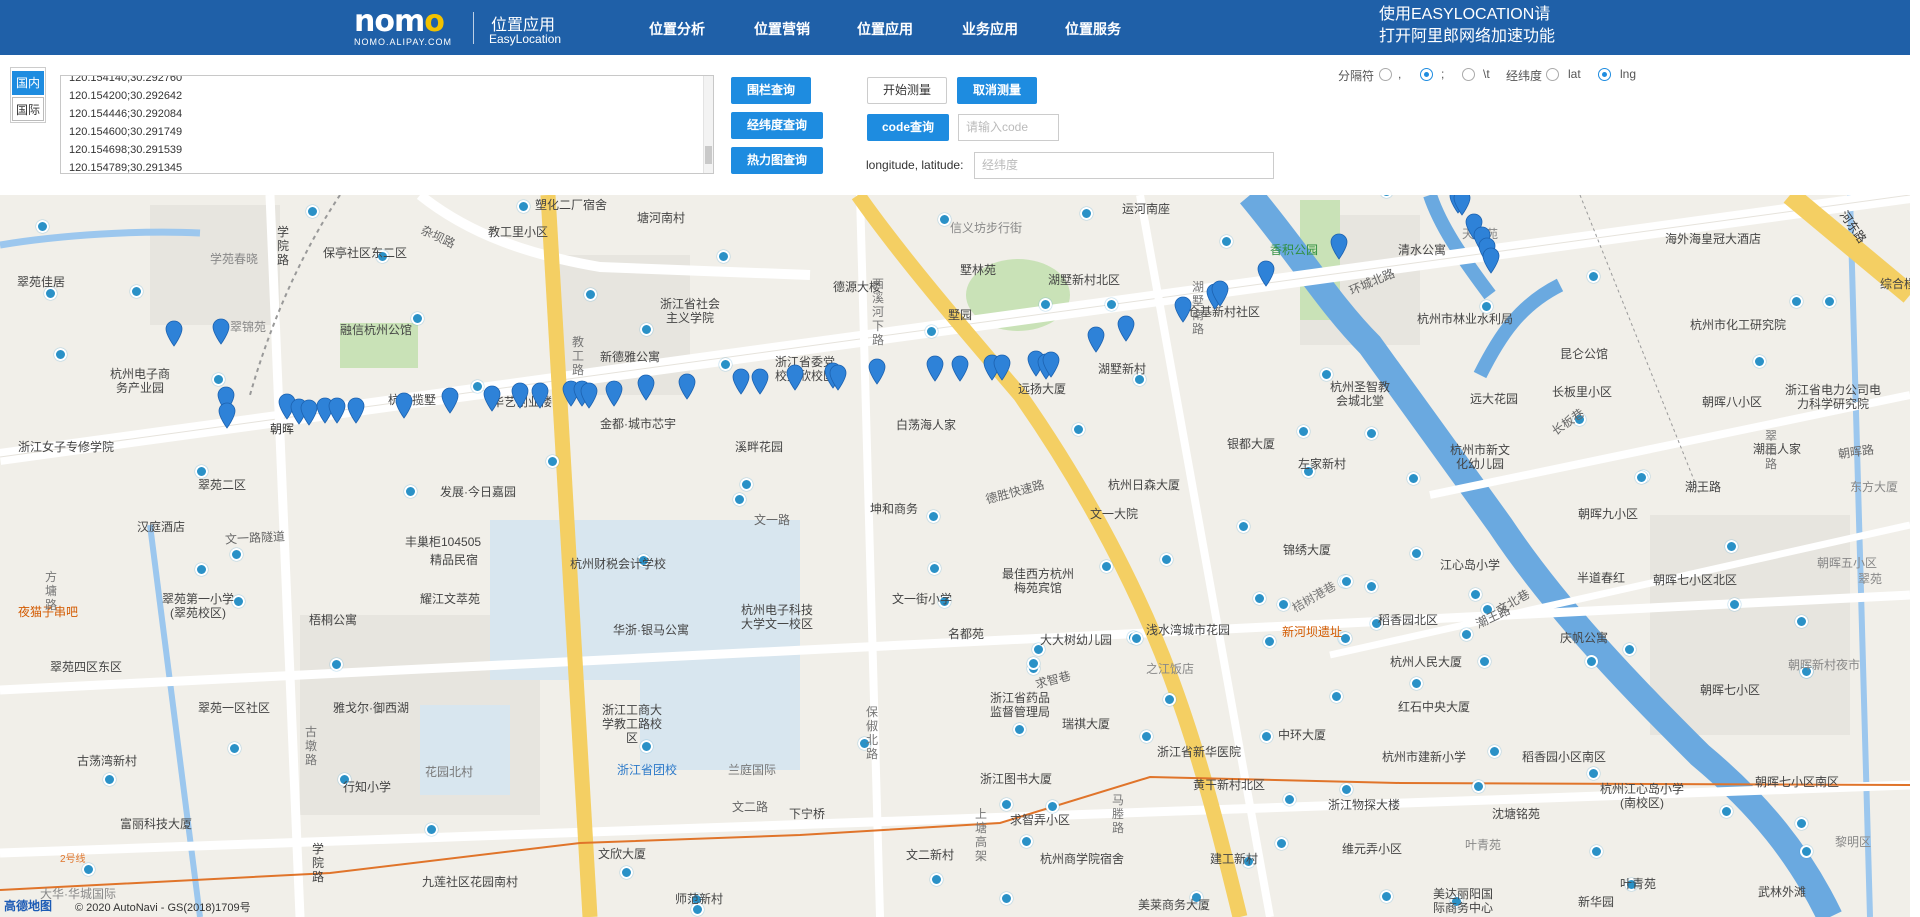  What do you see at coordinates (28, 109) in the screenshot?
I see `region-international-button: 国际` at bounding box center [28, 109].